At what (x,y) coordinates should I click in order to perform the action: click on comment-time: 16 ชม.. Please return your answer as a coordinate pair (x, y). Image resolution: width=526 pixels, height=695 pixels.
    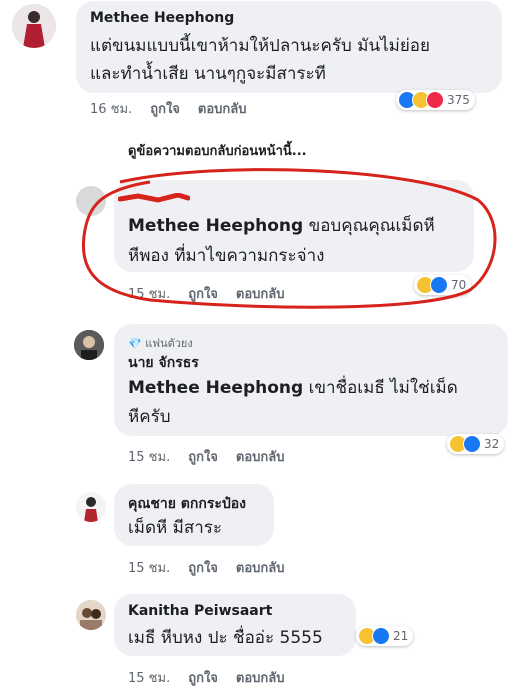
    Looking at the image, I should click on (111, 109).